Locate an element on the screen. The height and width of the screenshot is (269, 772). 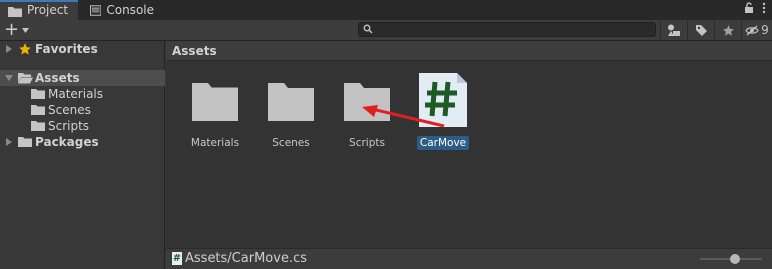
sidebar-item-packages: Packages is located at coordinates (82, 142).